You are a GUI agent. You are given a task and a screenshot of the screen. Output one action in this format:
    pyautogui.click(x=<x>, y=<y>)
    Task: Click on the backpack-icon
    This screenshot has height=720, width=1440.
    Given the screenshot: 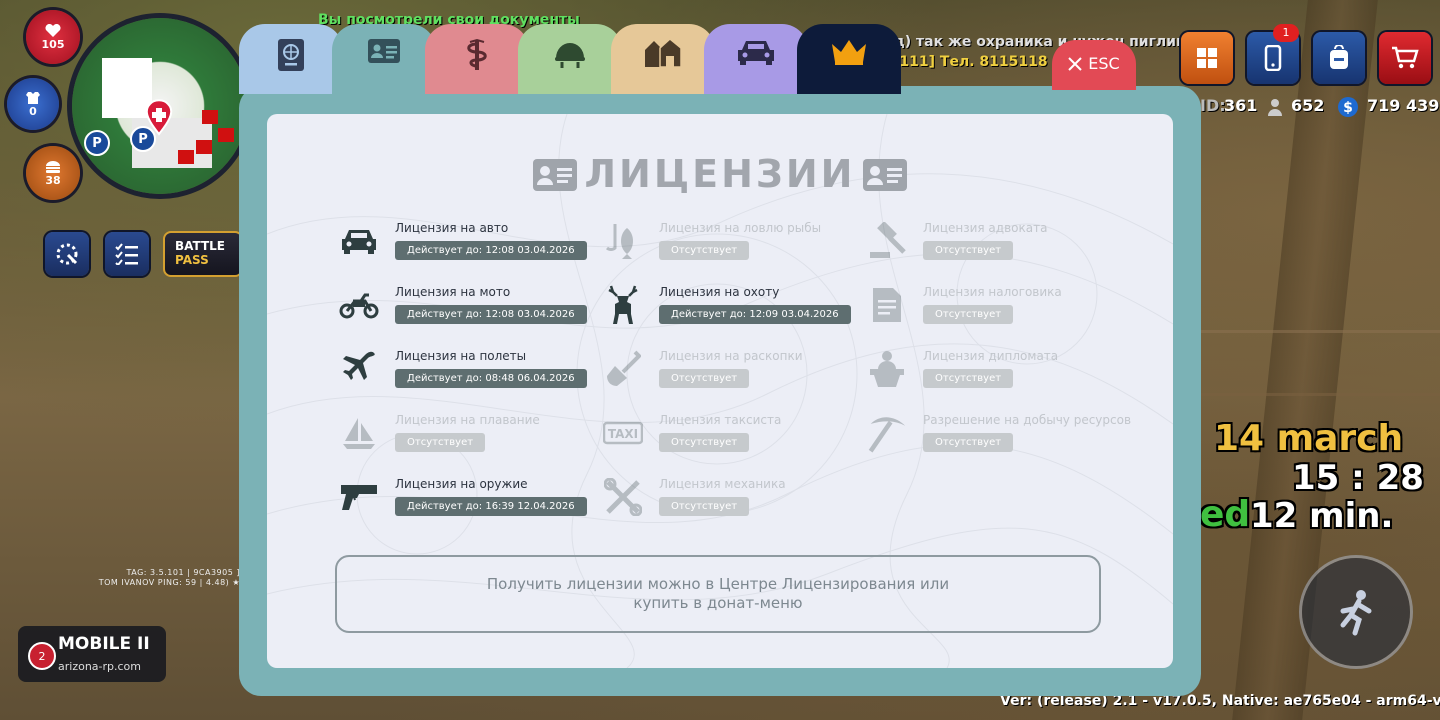 What is the action you would take?
    pyautogui.click(x=1339, y=57)
    